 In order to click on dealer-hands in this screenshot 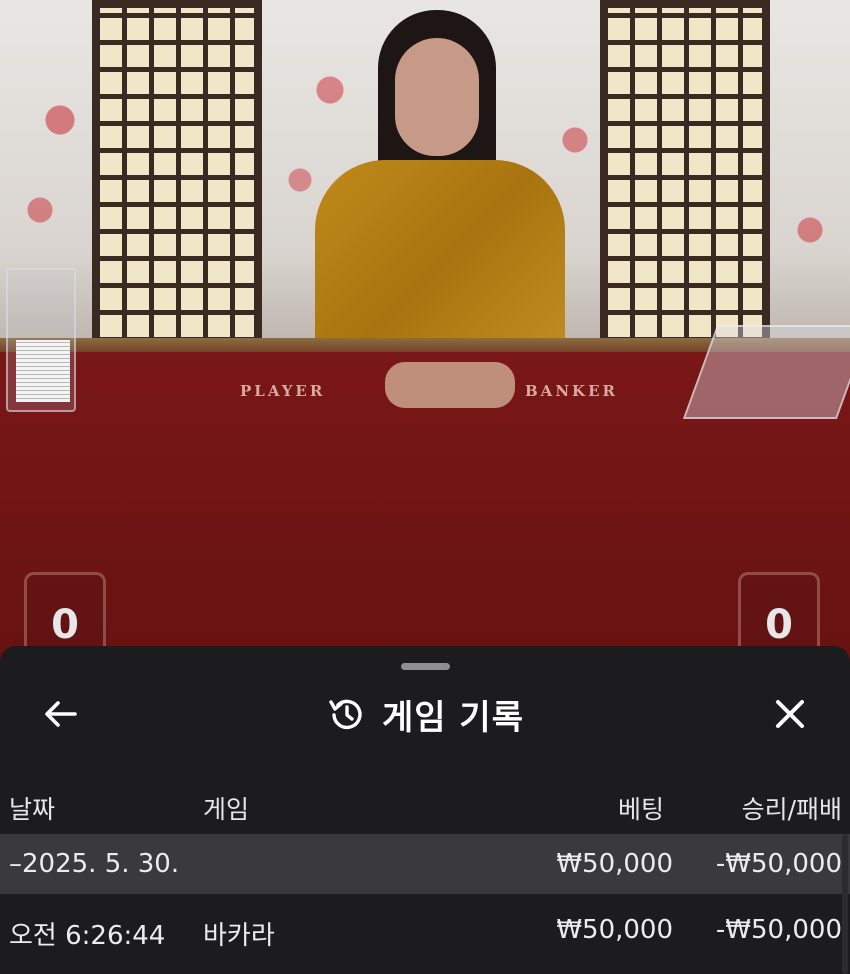, I will do `click(450, 385)`.